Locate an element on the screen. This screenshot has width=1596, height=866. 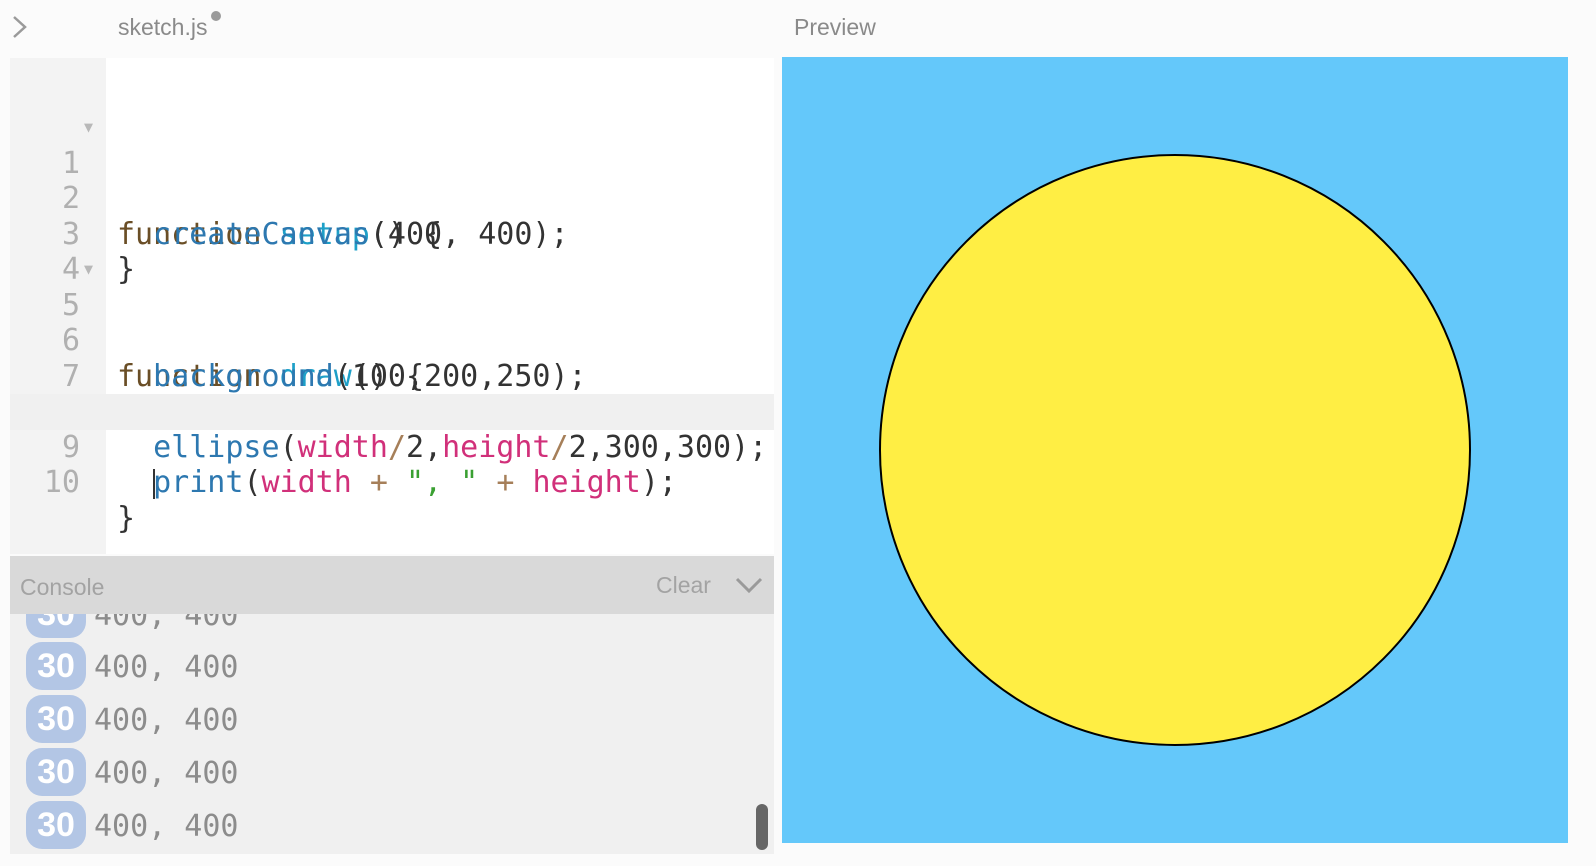
top-bar: sketch.js Preview is located at coordinates (798, 29).